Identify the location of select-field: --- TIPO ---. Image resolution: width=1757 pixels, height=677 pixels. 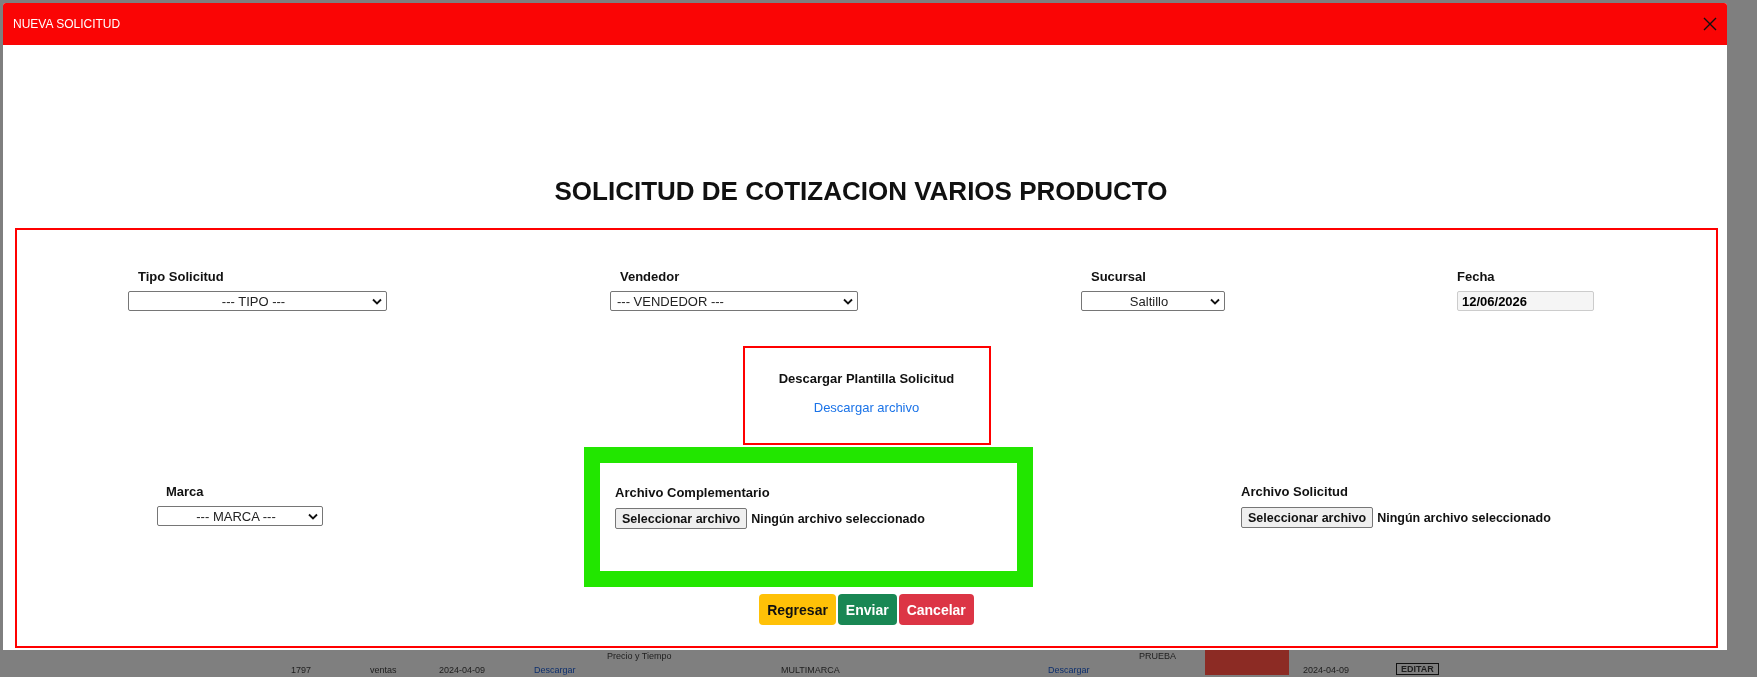
(257, 301).